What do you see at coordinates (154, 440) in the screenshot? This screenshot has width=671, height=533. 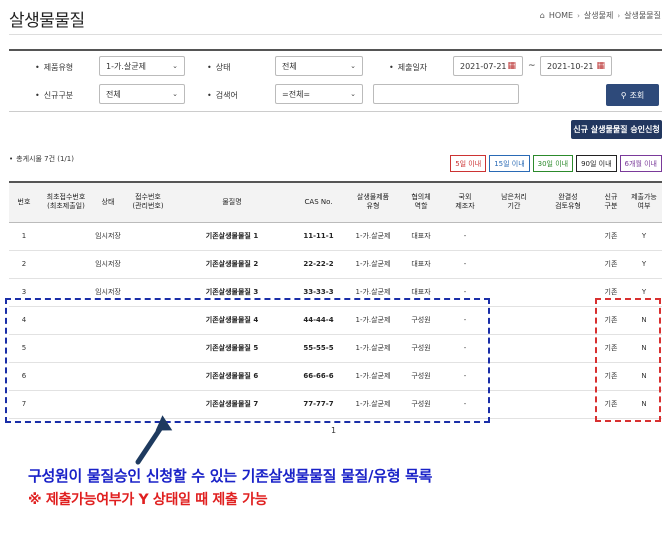 I see `annotation-arrow-icon` at bounding box center [154, 440].